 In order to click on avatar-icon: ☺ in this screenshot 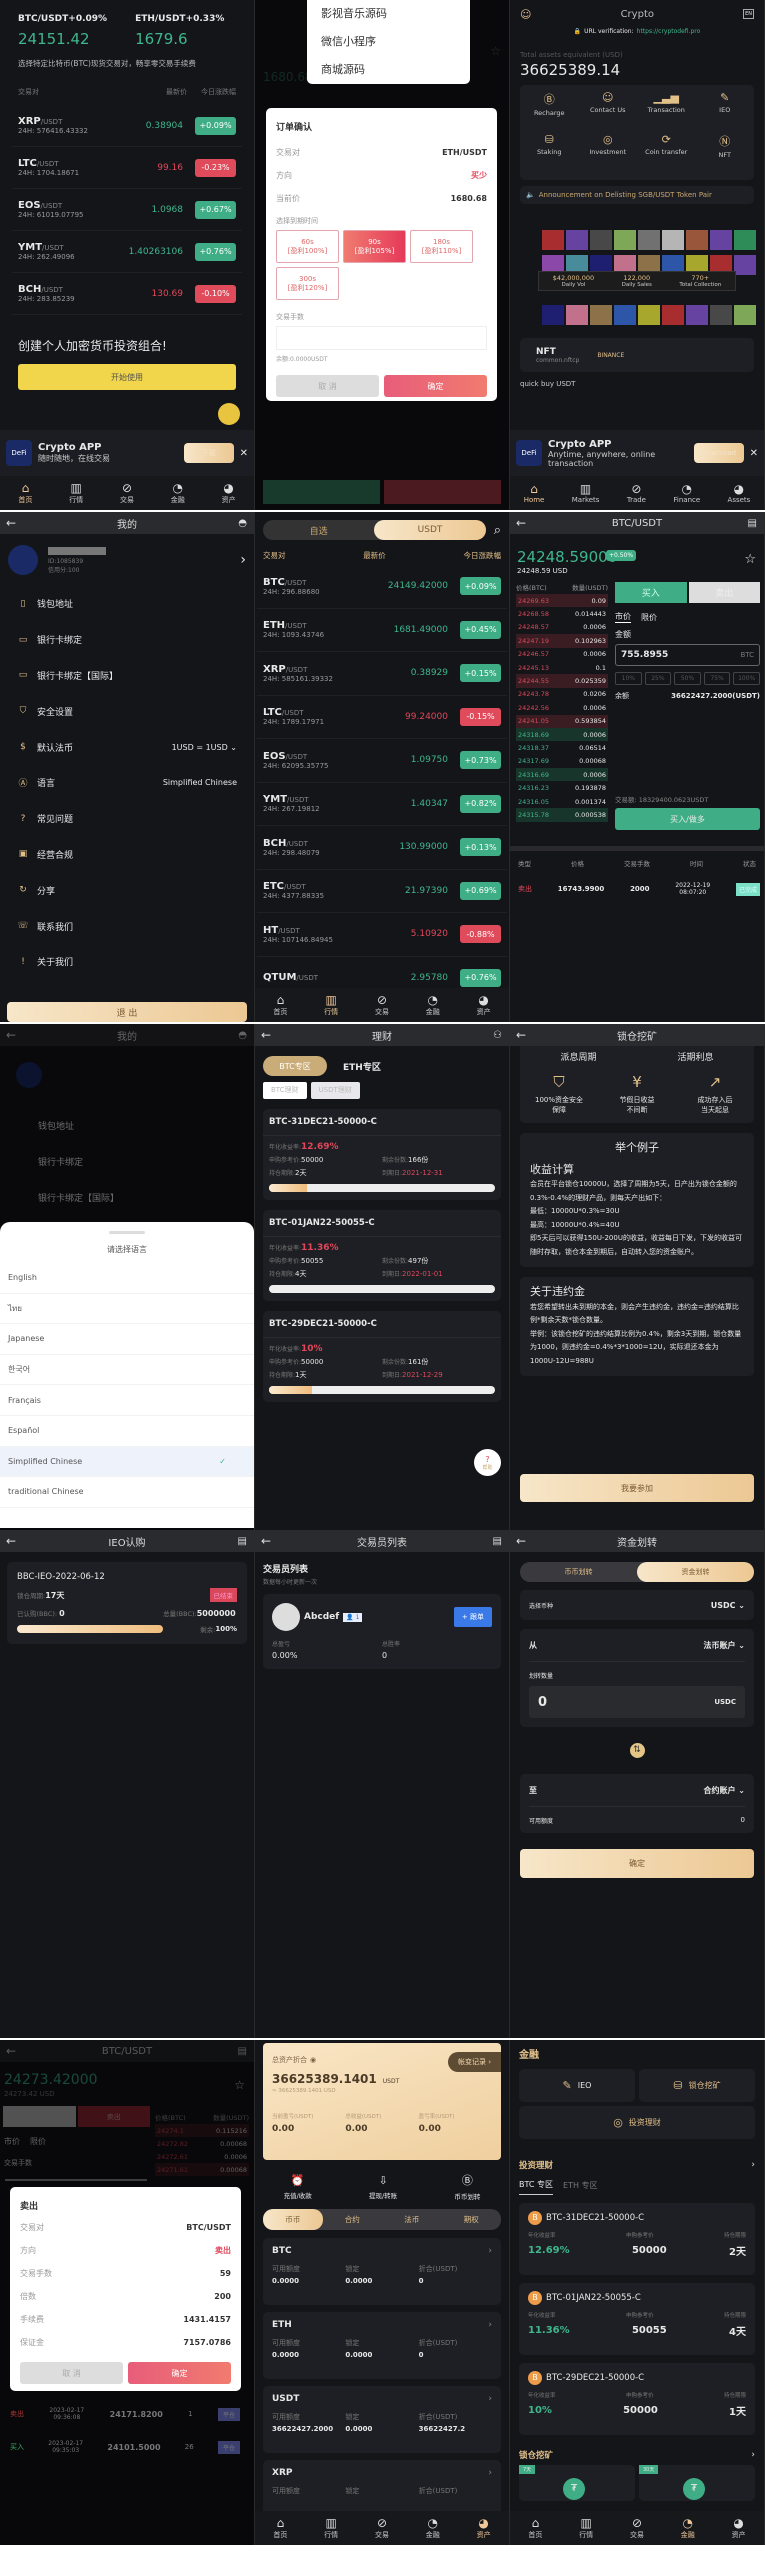, I will do `click(525, 14)`.